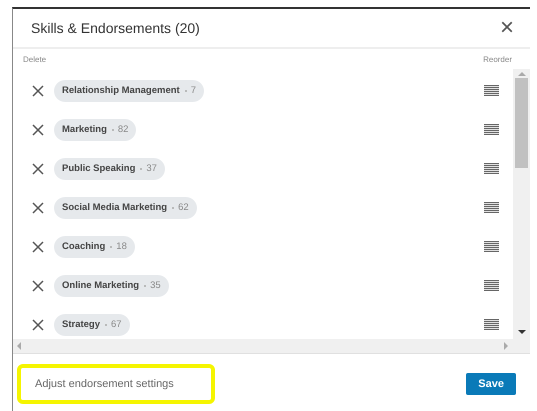  I want to click on skill-tag: Coaching 18, so click(94, 247).